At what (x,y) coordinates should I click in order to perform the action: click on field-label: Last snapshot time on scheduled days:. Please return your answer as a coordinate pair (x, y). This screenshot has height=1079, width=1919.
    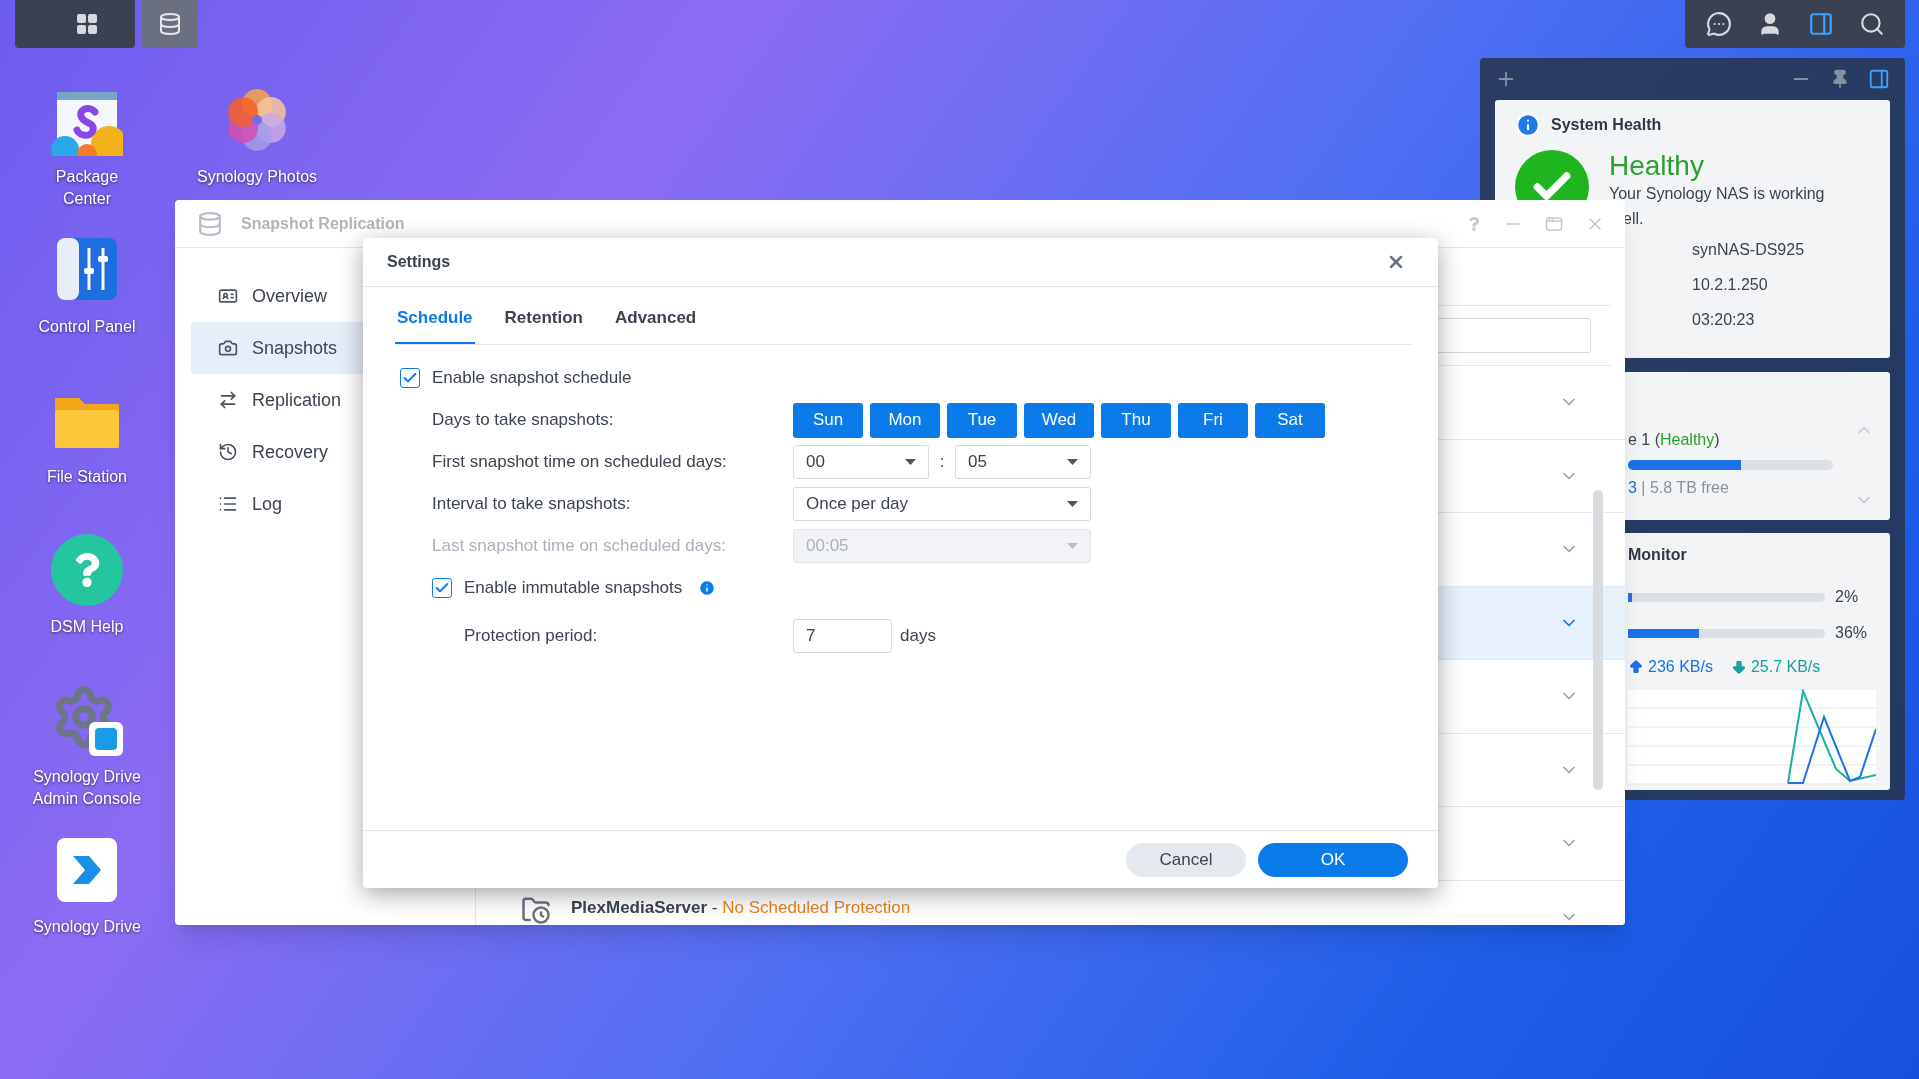
    Looking at the image, I should click on (579, 546).